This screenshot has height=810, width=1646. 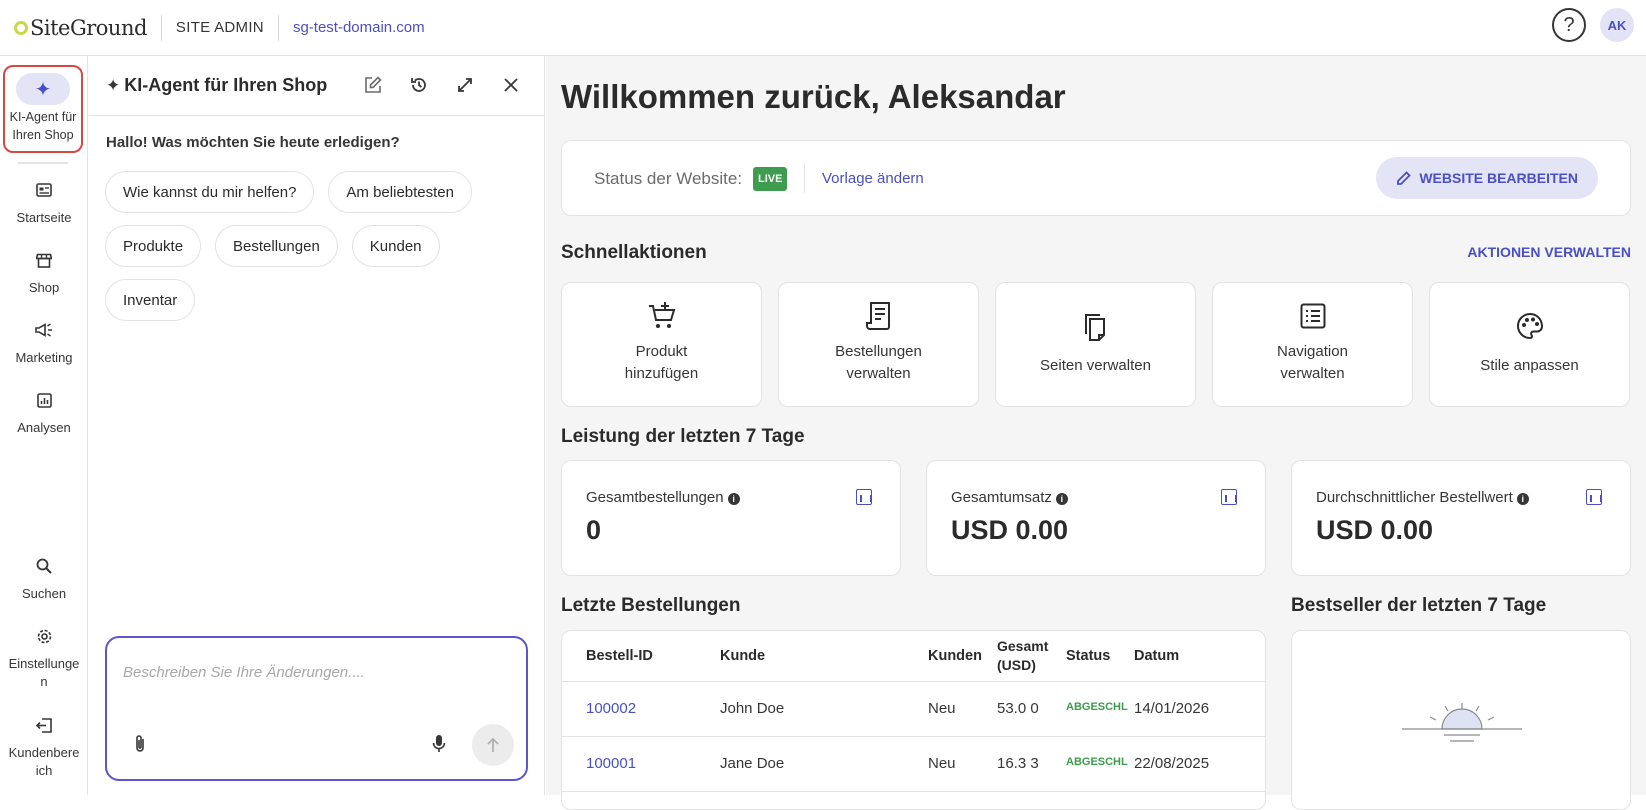 I want to click on nav-item-label: Shop, so click(x=44, y=287).